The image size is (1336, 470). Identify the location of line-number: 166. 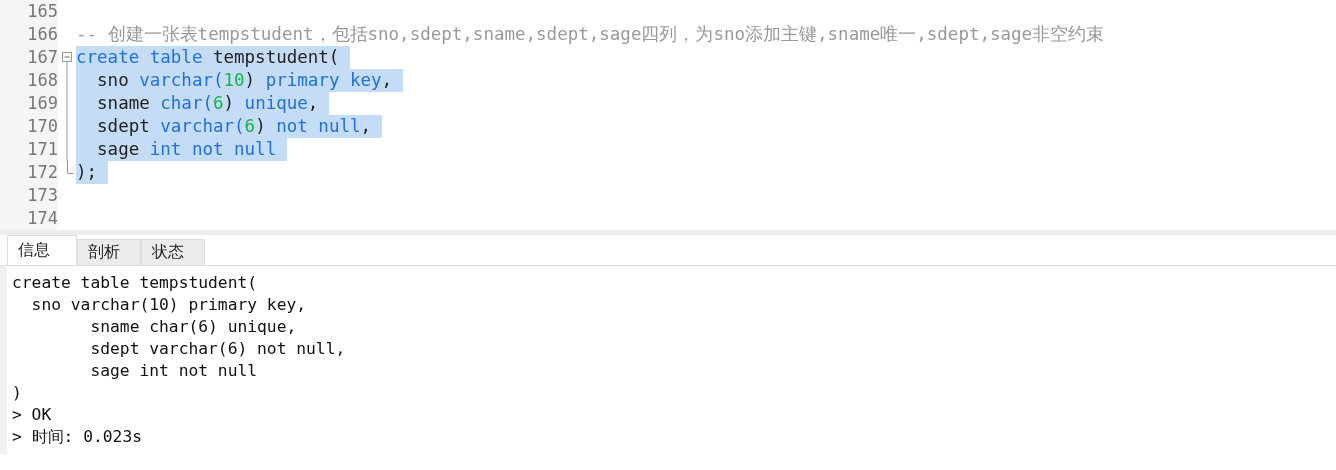
(42, 34).